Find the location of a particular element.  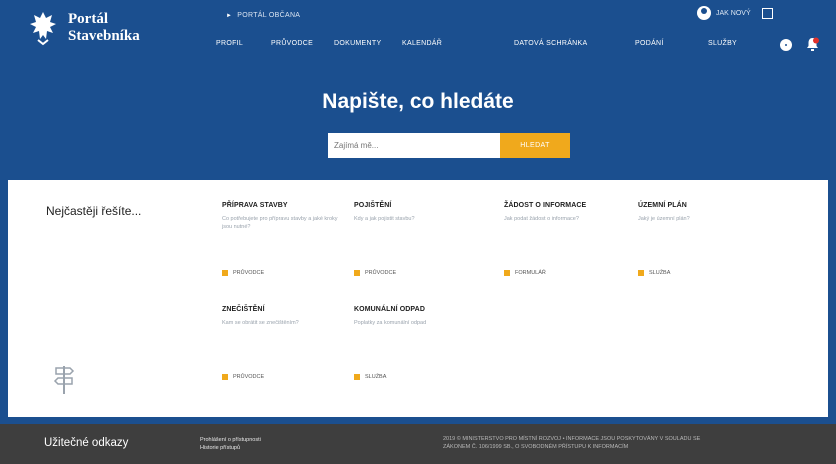

card-title: POJIŠTĚNÍ is located at coordinates (373, 205).